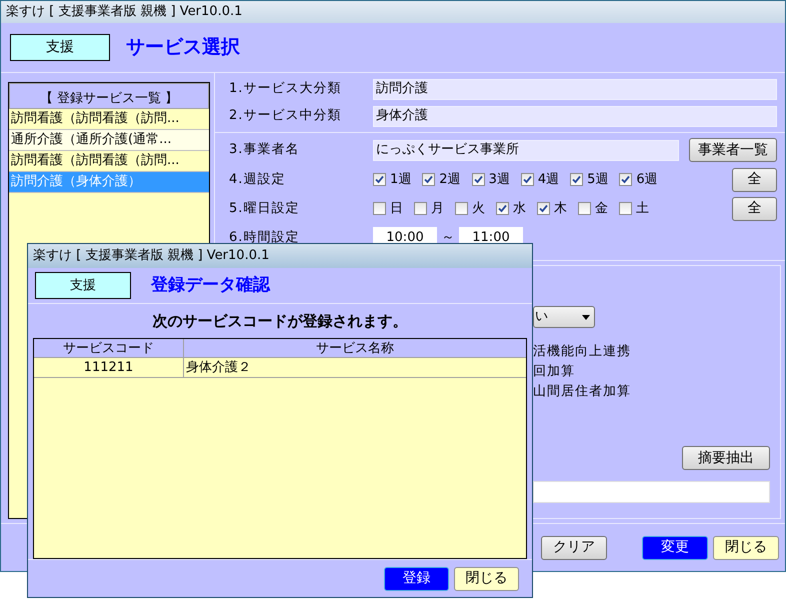  I want to click on dialog-button: 閉じる, so click(486, 578).